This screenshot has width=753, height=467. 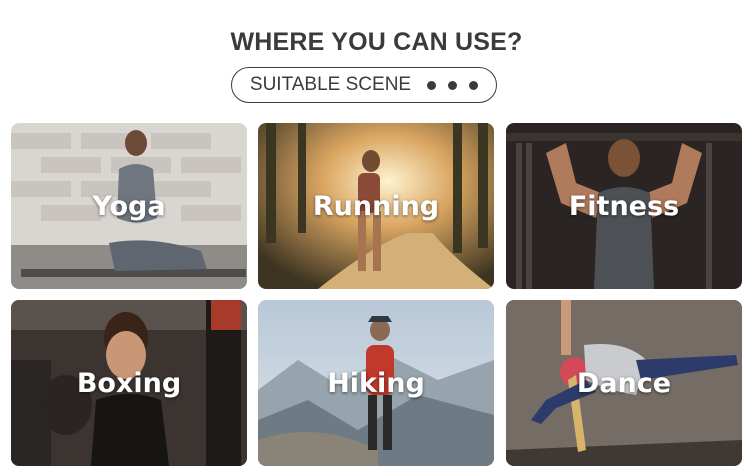 I want to click on suitable-scene-badge: SUITABLE SCENE, so click(x=364, y=85).